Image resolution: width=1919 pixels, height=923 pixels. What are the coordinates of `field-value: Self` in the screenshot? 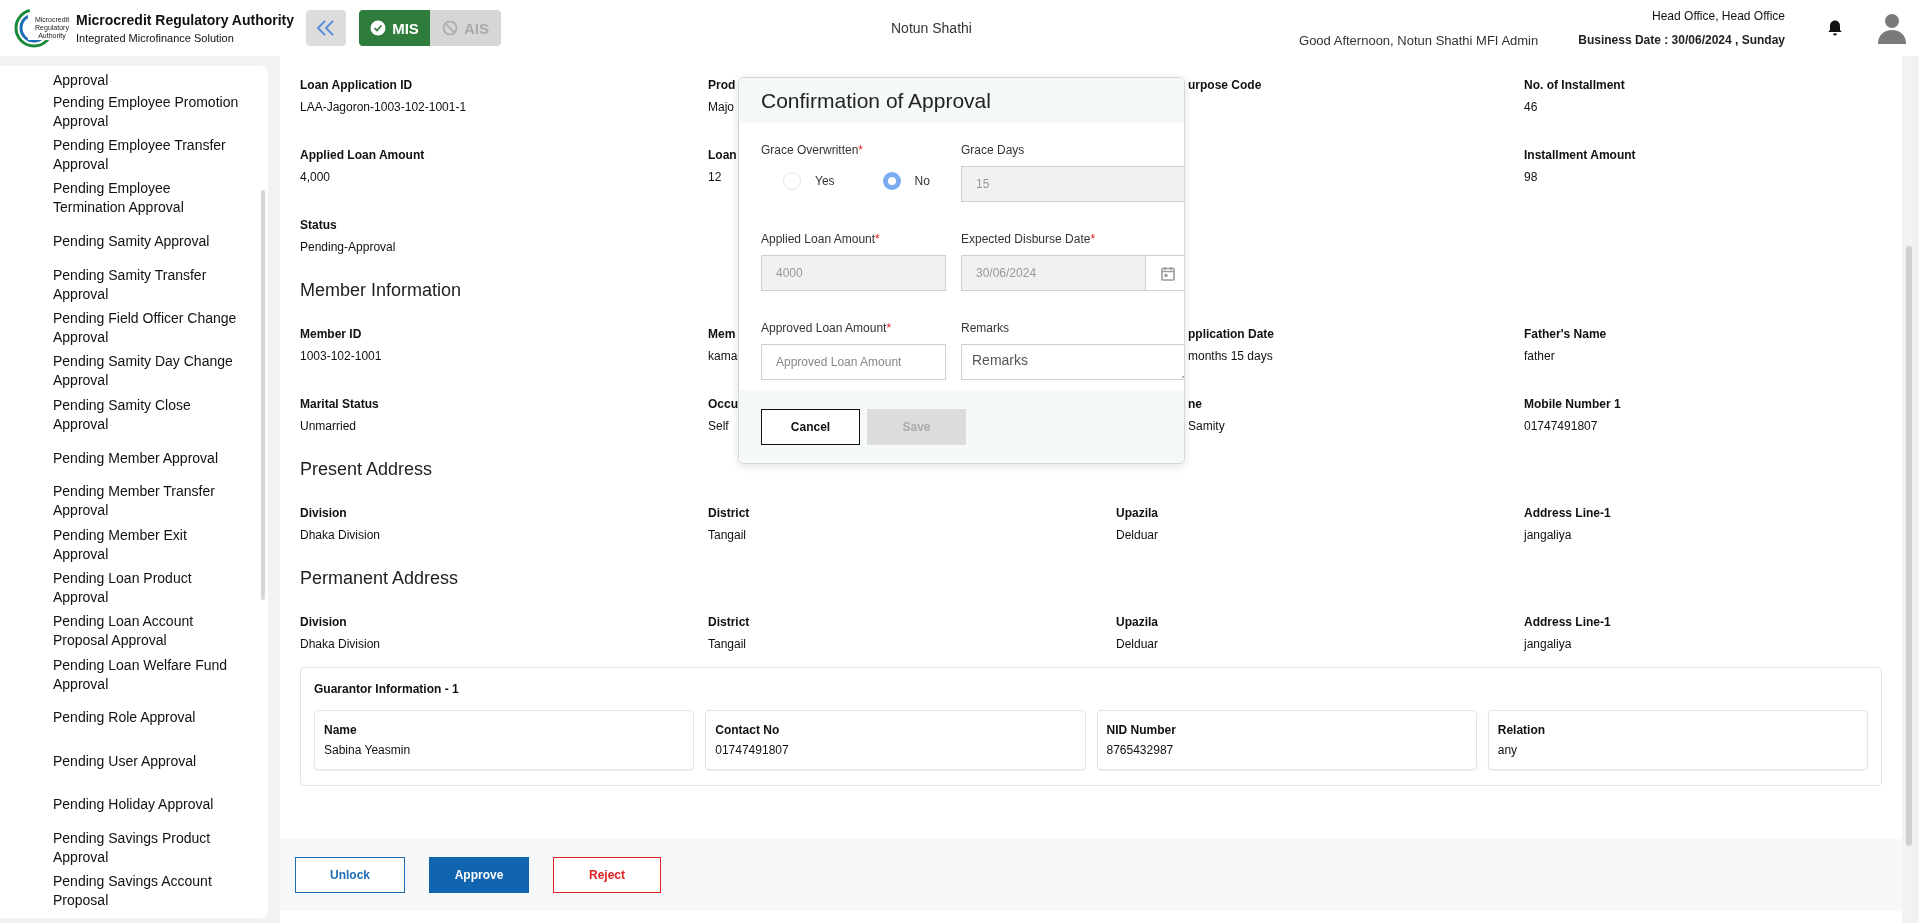 It's located at (718, 426).